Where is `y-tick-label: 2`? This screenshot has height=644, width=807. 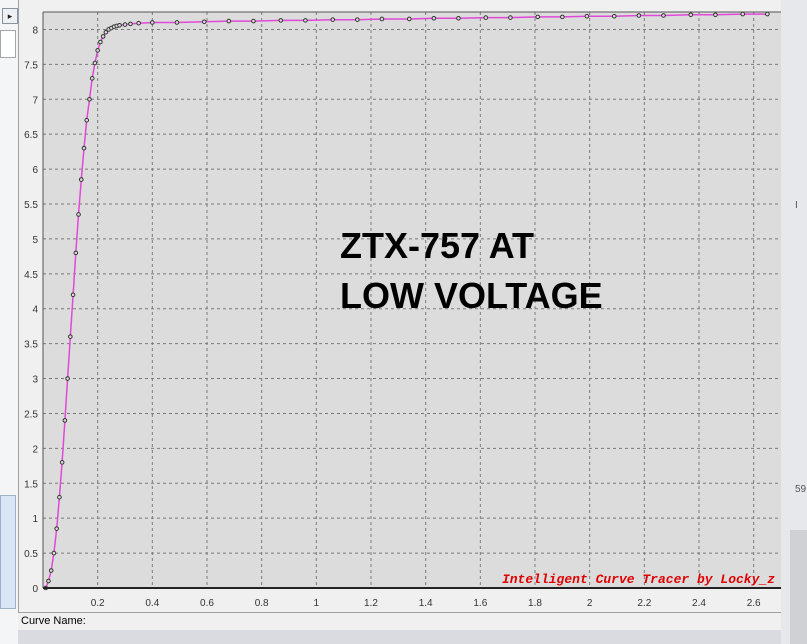 y-tick-label: 2 is located at coordinates (35, 449).